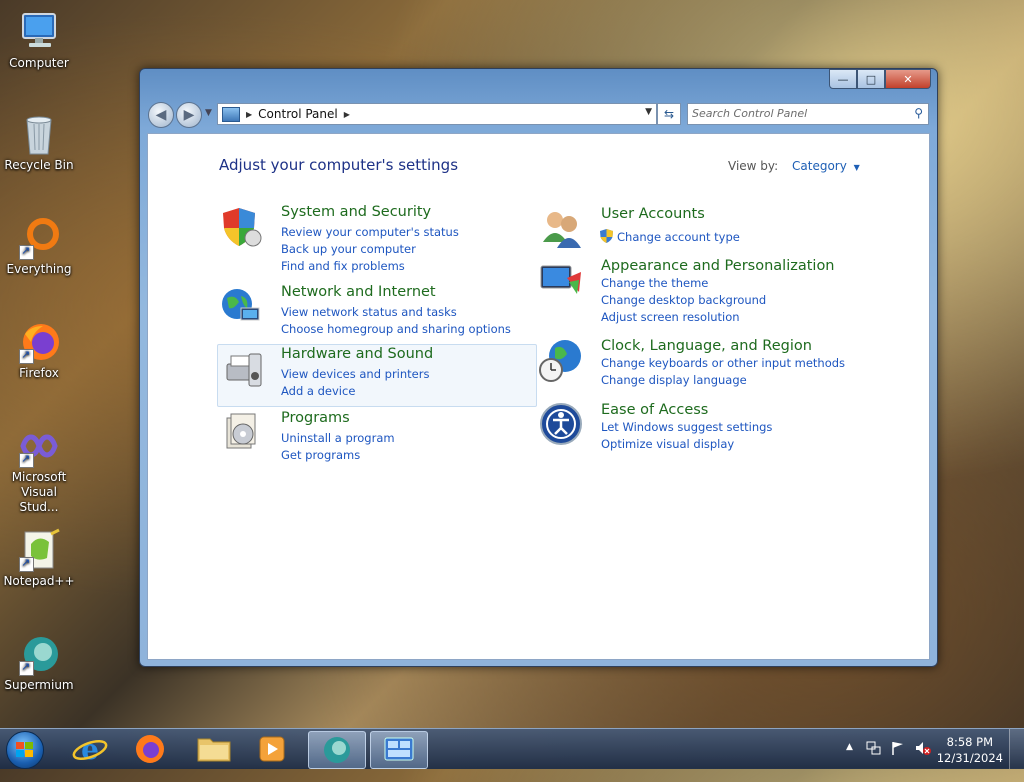 This screenshot has height=782, width=1024. Describe the element at coordinates (678, 237) in the screenshot. I see `category-link: Change account type` at that location.